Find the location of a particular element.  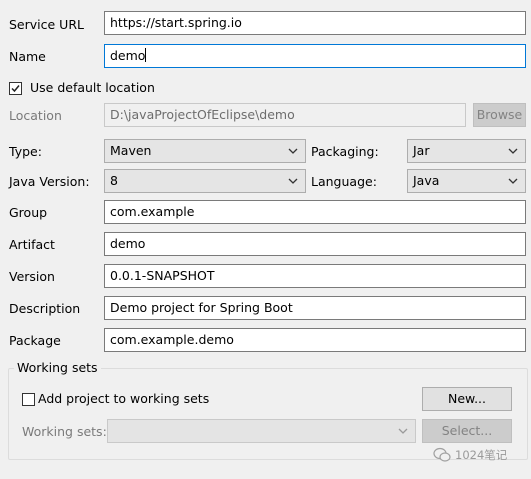

working-sets-combo-label: Working sets: is located at coordinates (64, 431).